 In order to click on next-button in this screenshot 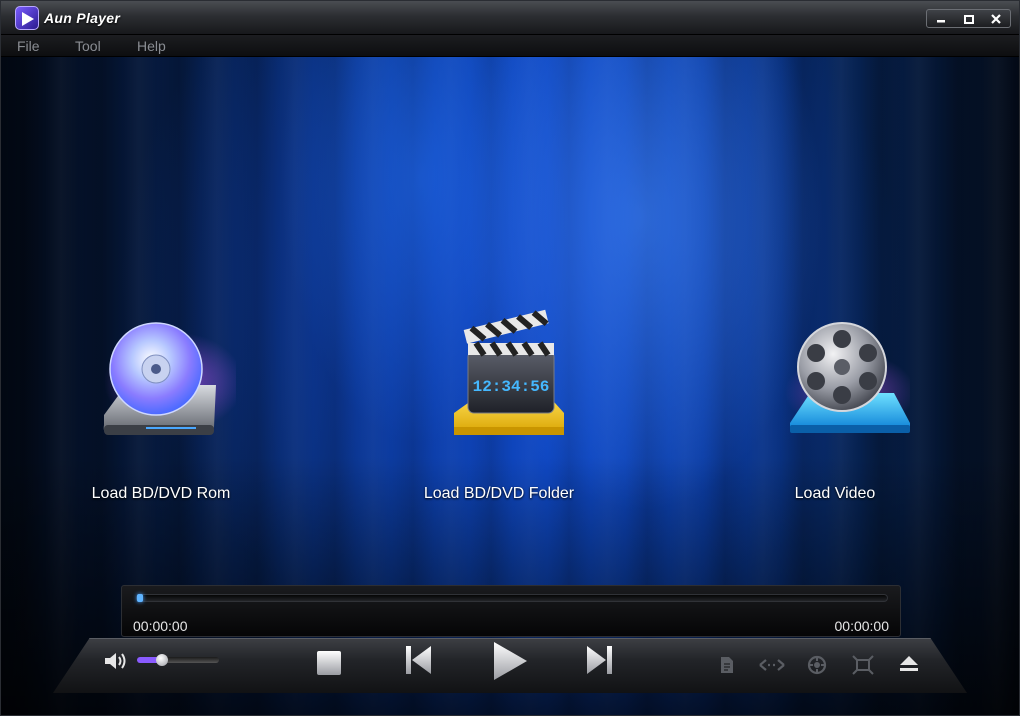, I will do `click(599, 662)`.